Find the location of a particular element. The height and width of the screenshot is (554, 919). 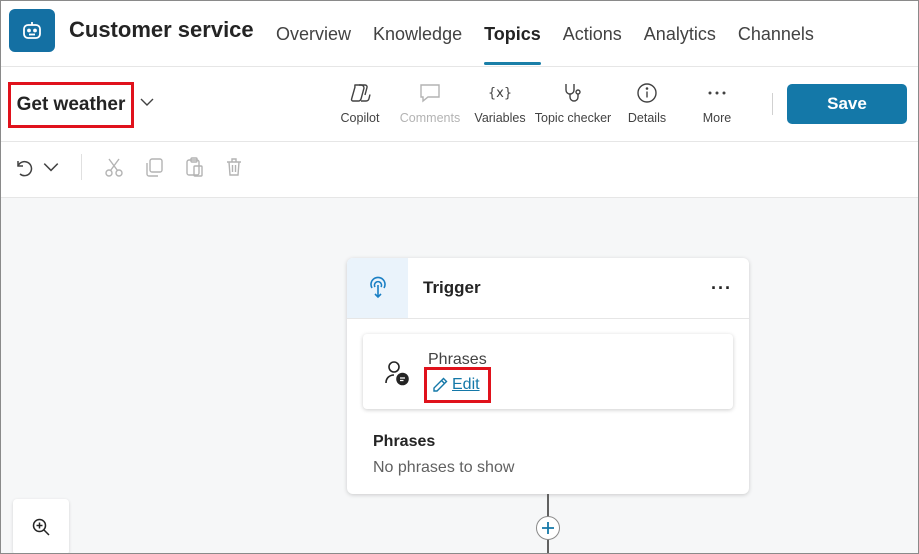

phrases-empty-text: No phrases to show is located at coordinates (444, 467).